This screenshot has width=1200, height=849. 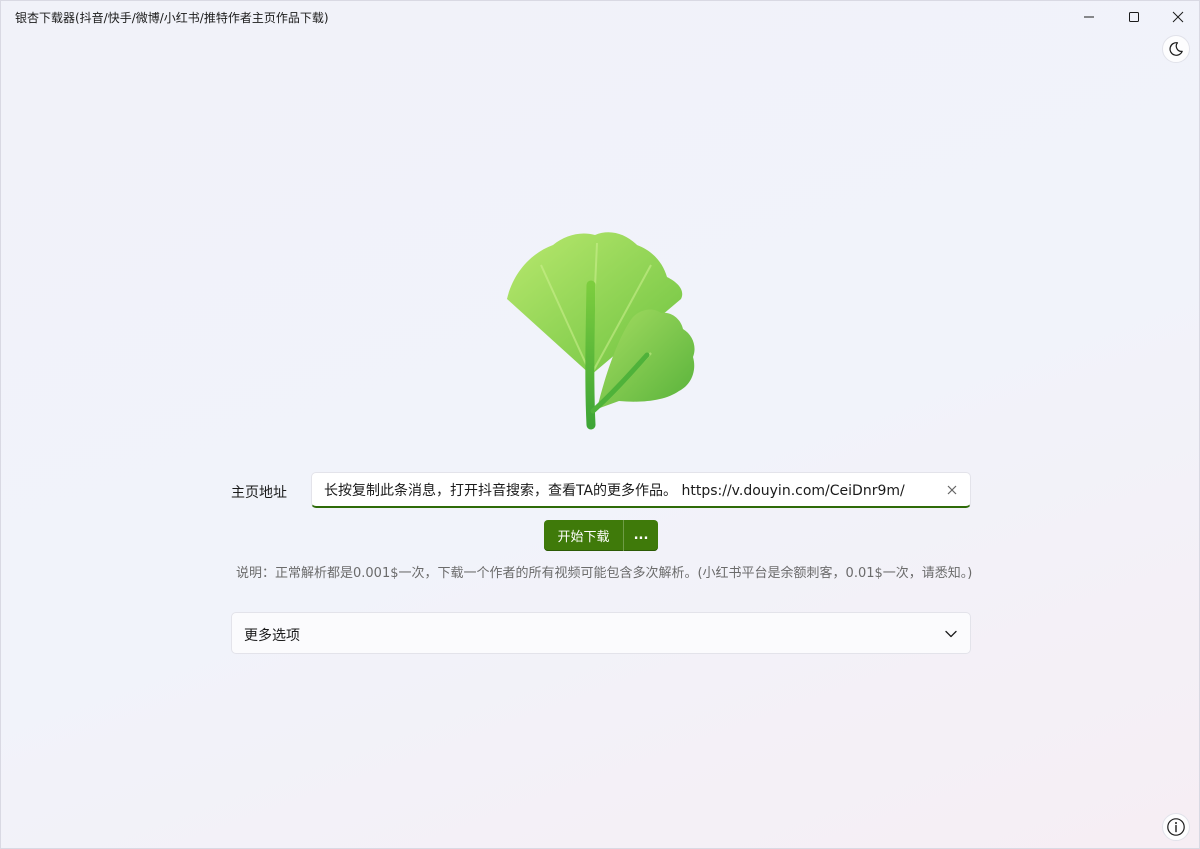 What do you see at coordinates (172, 18) in the screenshot?
I see `window-title: 银杏下载器(抖音/快手/微博/小红书/推特作者主页作品下载)` at bounding box center [172, 18].